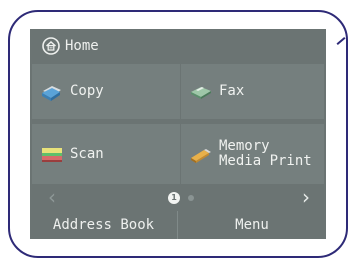 The height and width of the screenshot is (262, 353). I want to click on current-page-dot: 1, so click(174, 198).